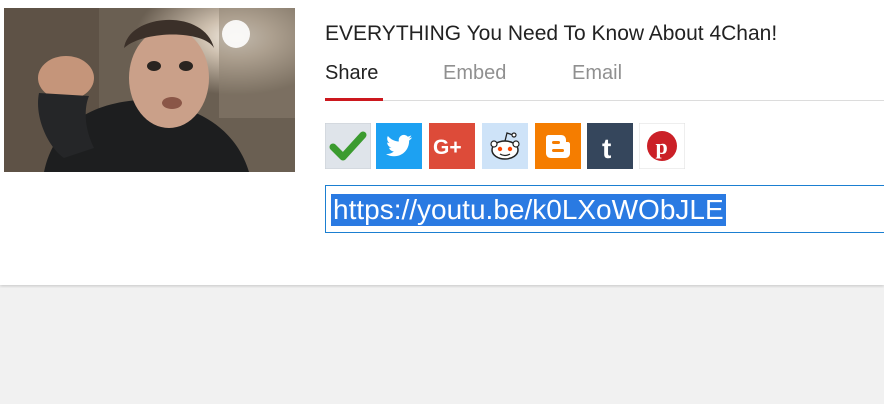 The width and height of the screenshot is (884, 404). I want to click on share-tabs: Share Embed Email, so click(604, 82).